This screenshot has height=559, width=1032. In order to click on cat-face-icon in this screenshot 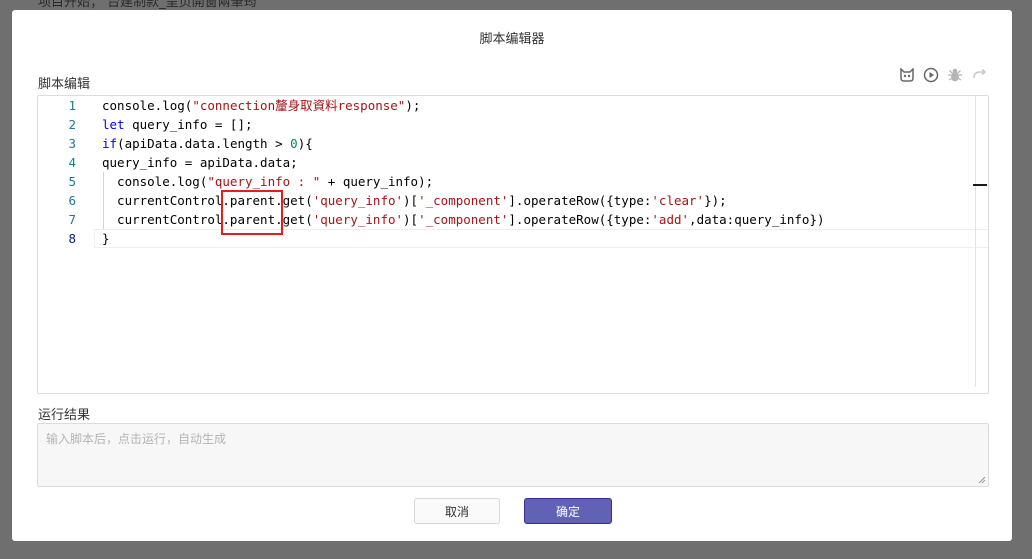, I will do `click(907, 75)`.